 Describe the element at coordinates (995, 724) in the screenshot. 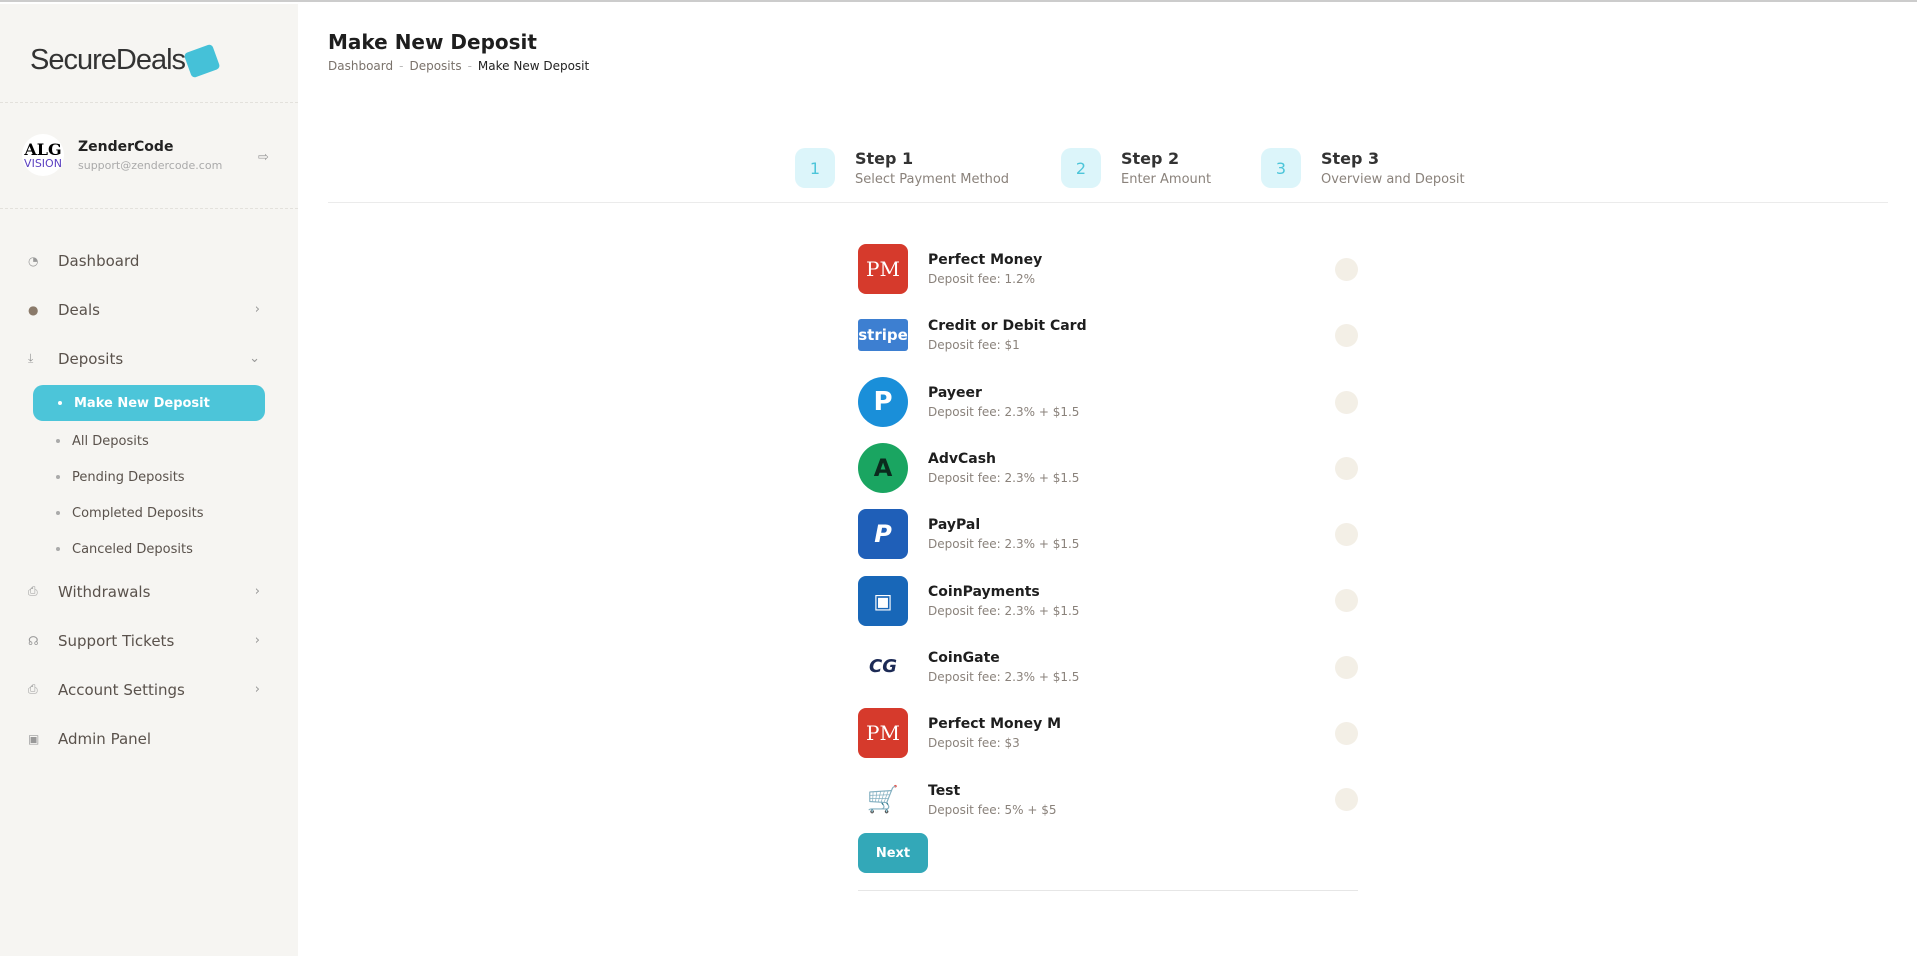

I see `method-name: Perfect Money M` at that location.